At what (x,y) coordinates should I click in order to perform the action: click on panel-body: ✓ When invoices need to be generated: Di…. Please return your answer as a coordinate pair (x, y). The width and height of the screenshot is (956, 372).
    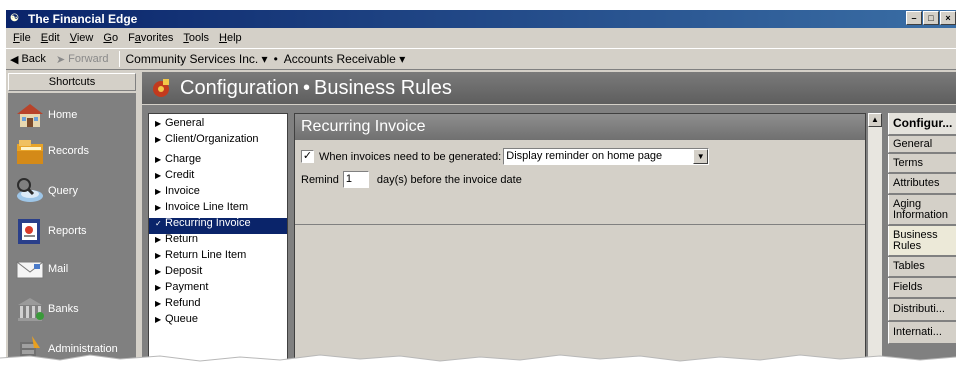
    Looking at the image, I should click on (580, 182).